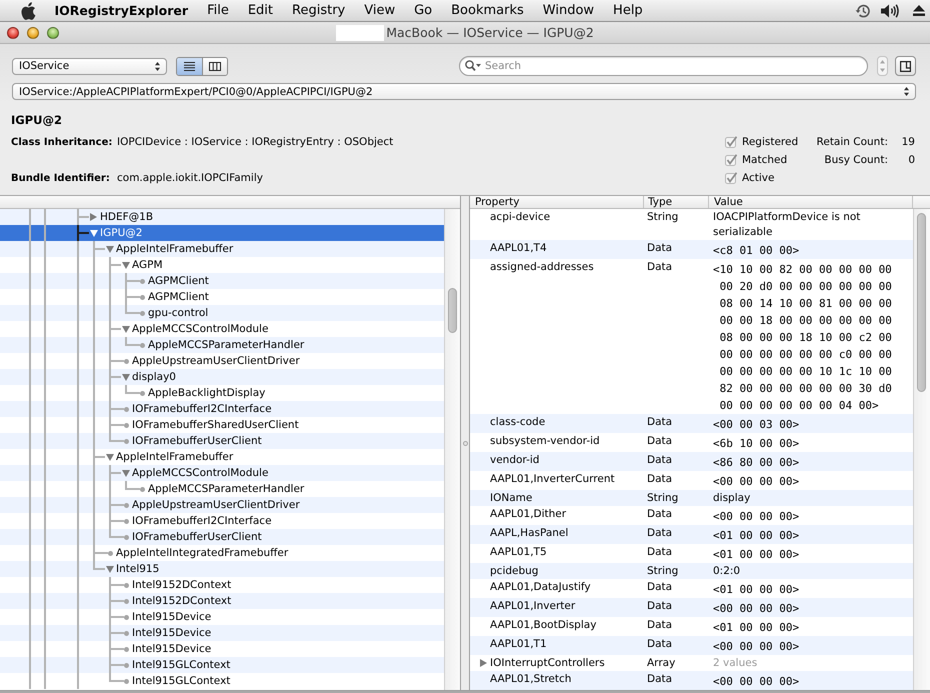  What do you see at coordinates (379, 10) in the screenshot?
I see `menu-item: View` at bounding box center [379, 10].